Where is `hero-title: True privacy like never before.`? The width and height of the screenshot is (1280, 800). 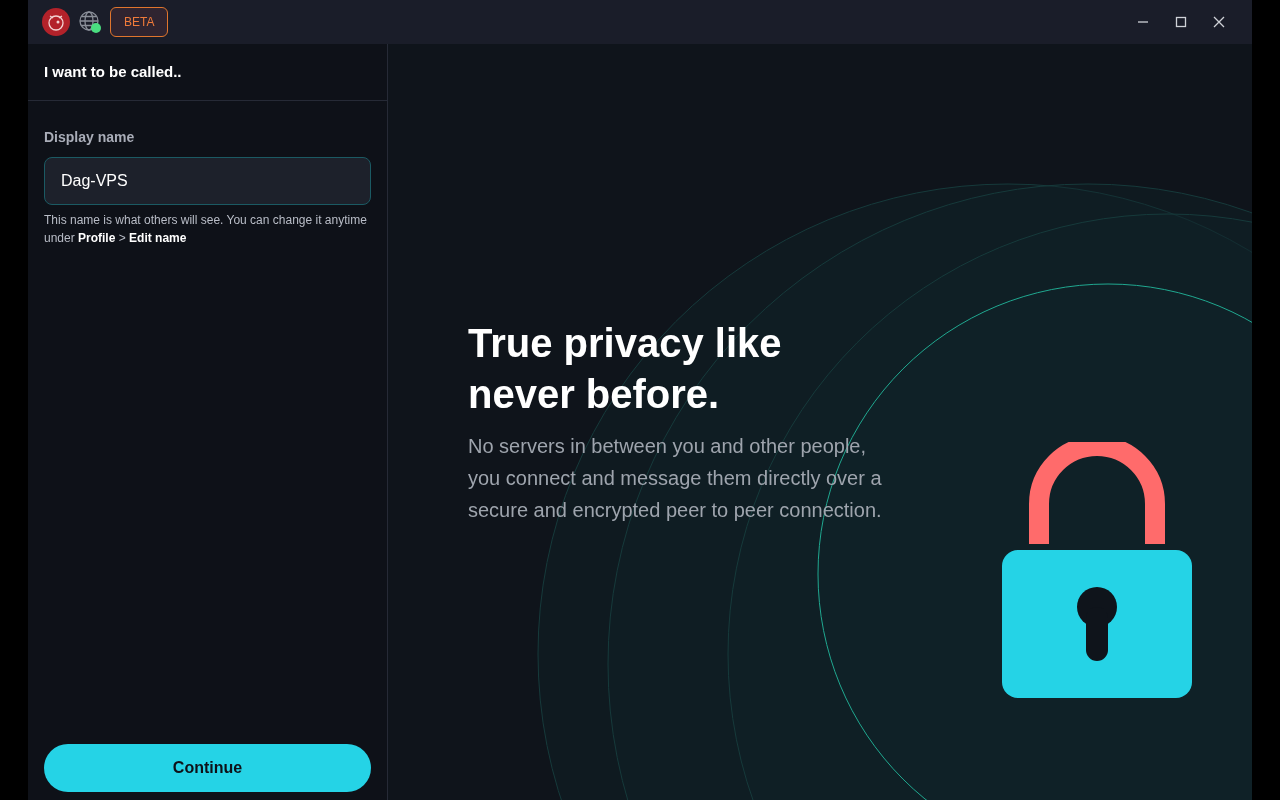 hero-title: True privacy like never before. is located at coordinates (625, 369).